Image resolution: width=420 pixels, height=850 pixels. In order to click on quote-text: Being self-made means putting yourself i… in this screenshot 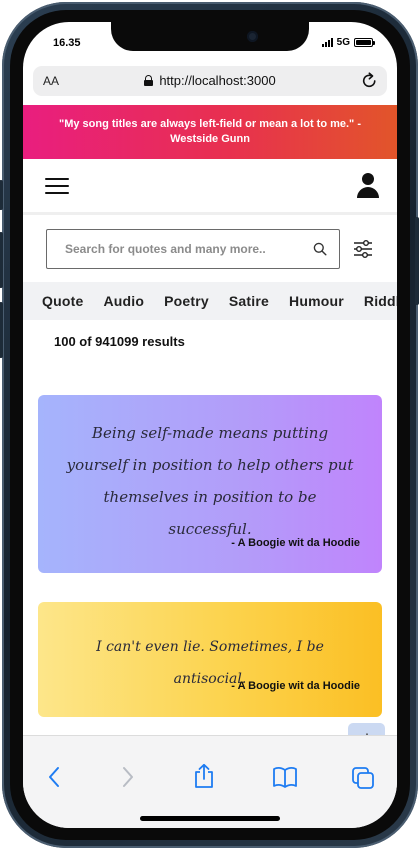, I will do `click(210, 481)`.